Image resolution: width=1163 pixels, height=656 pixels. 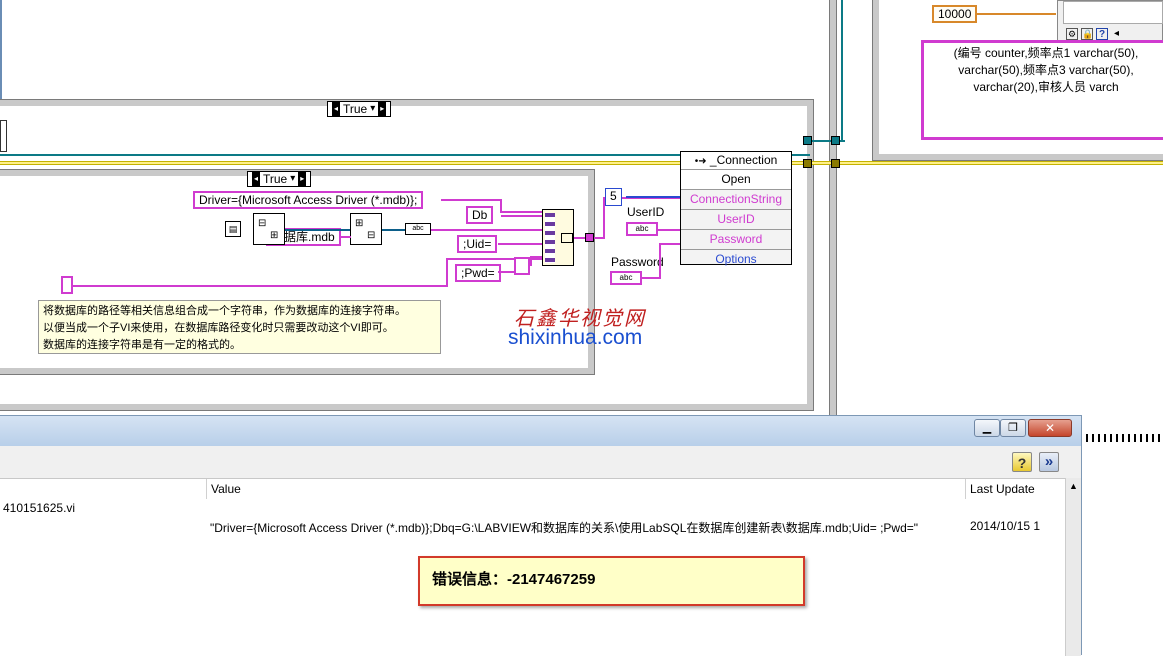 I want to click on build-path-icon: ⊞ ⊟, so click(x=366, y=229).